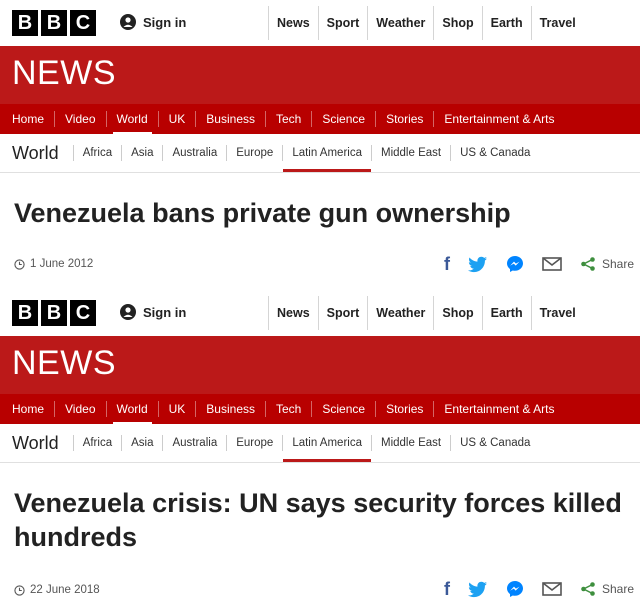 The width and height of the screenshot is (640, 608). I want to click on article-date: 22 June 2018, so click(57, 590).